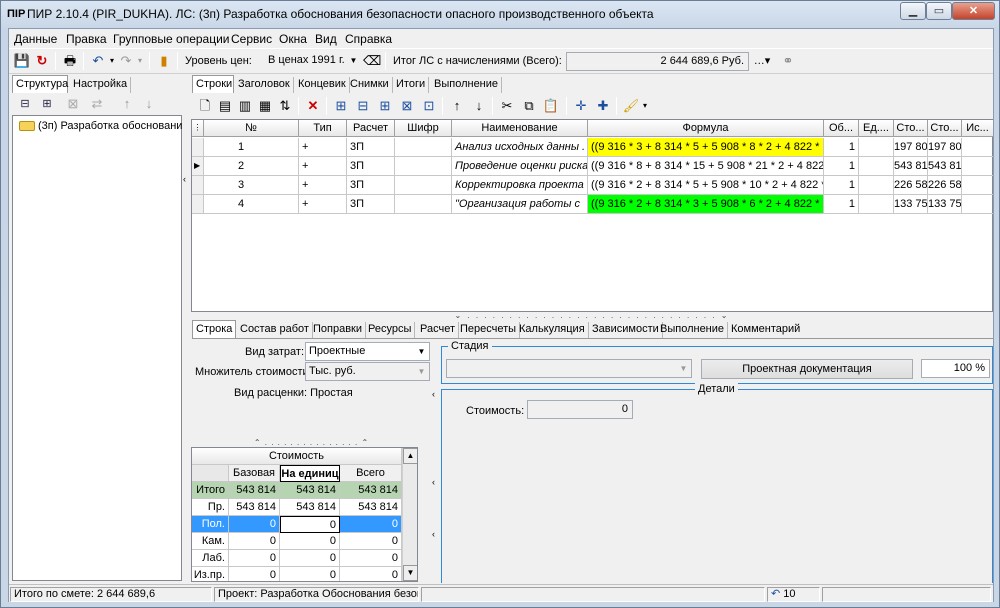 The height and width of the screenshot is (608, 1000). What do you see at coordinates (467, 85) in the screenshot?
I see `tab-execution: Выполнение` at bounding box center [467, 85].